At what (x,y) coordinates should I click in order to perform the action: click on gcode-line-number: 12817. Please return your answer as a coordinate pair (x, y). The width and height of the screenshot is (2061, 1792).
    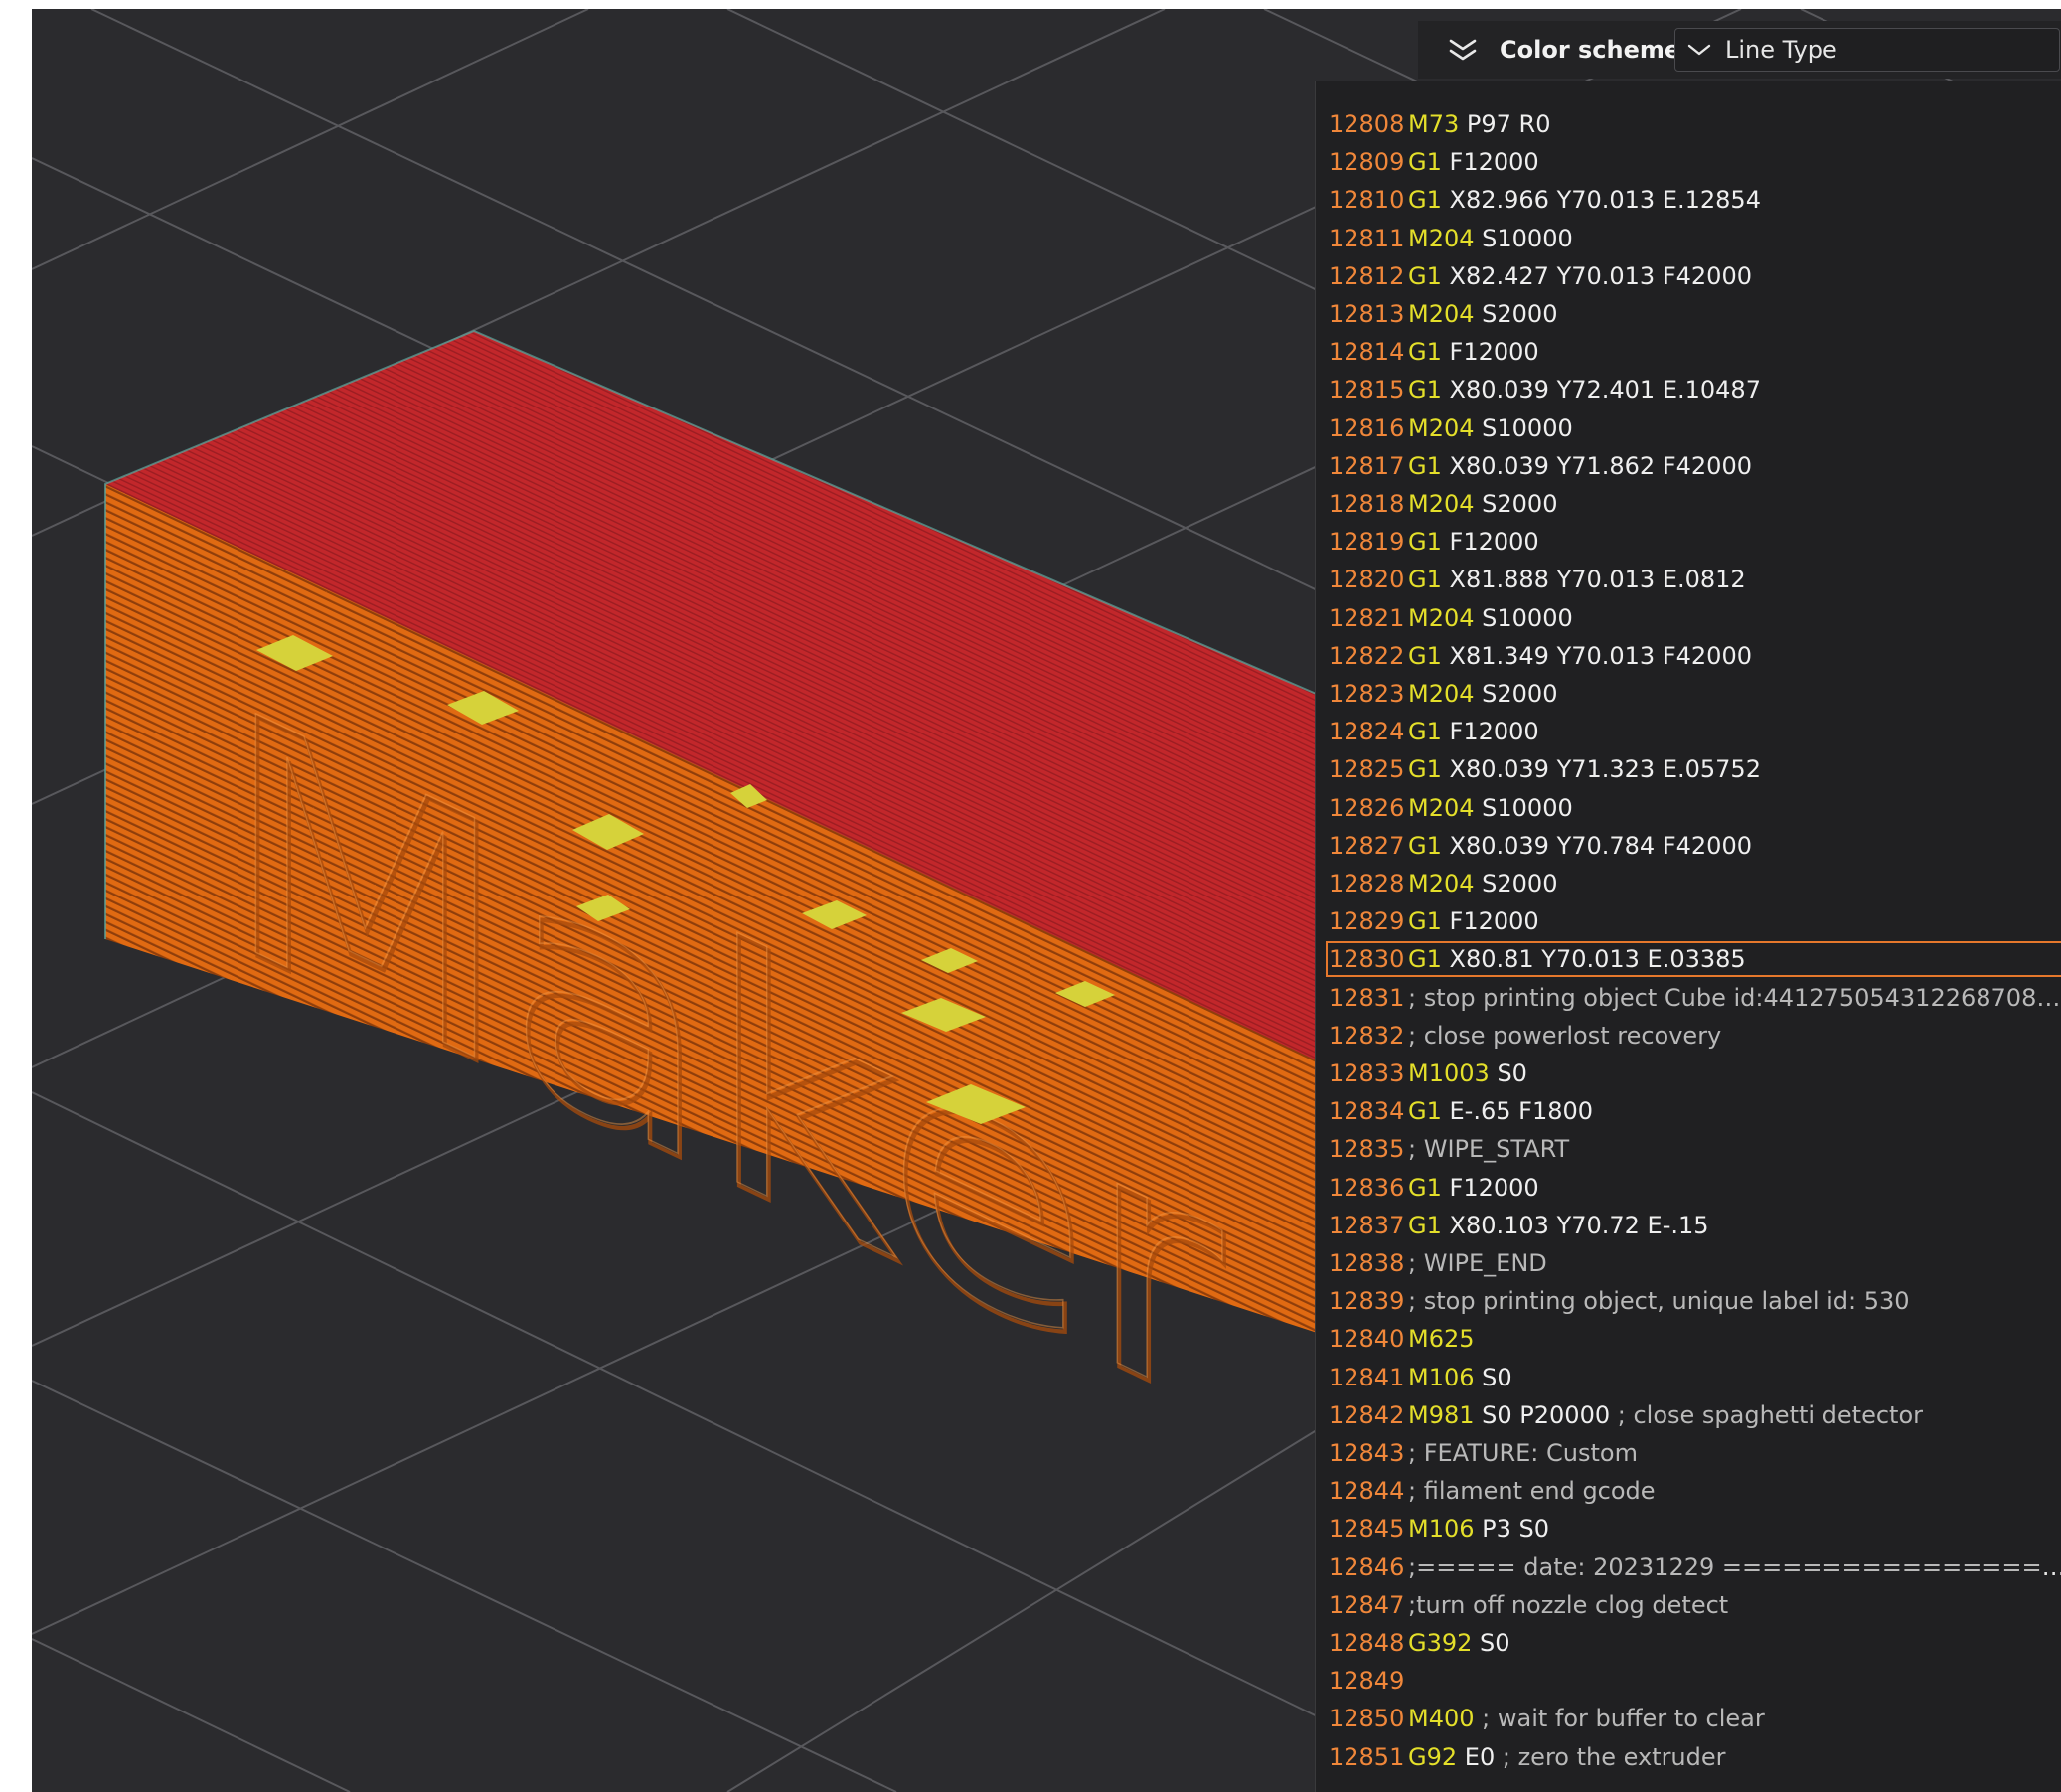
    Looking at the image, I should click on (1367, 465).